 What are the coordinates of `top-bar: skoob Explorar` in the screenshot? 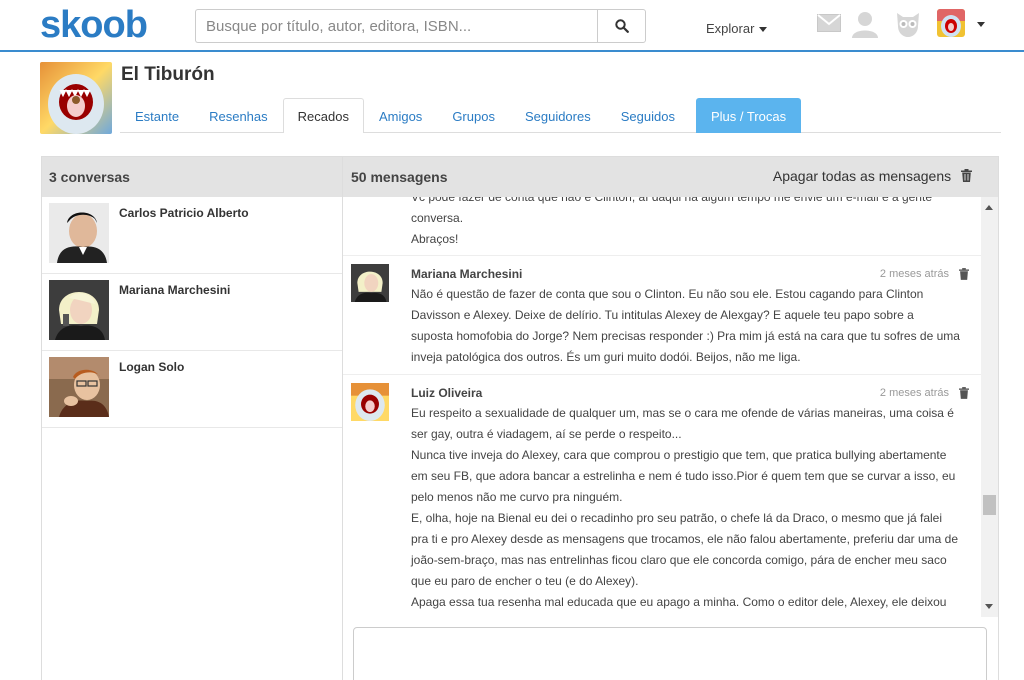 It's located at (512, 26).